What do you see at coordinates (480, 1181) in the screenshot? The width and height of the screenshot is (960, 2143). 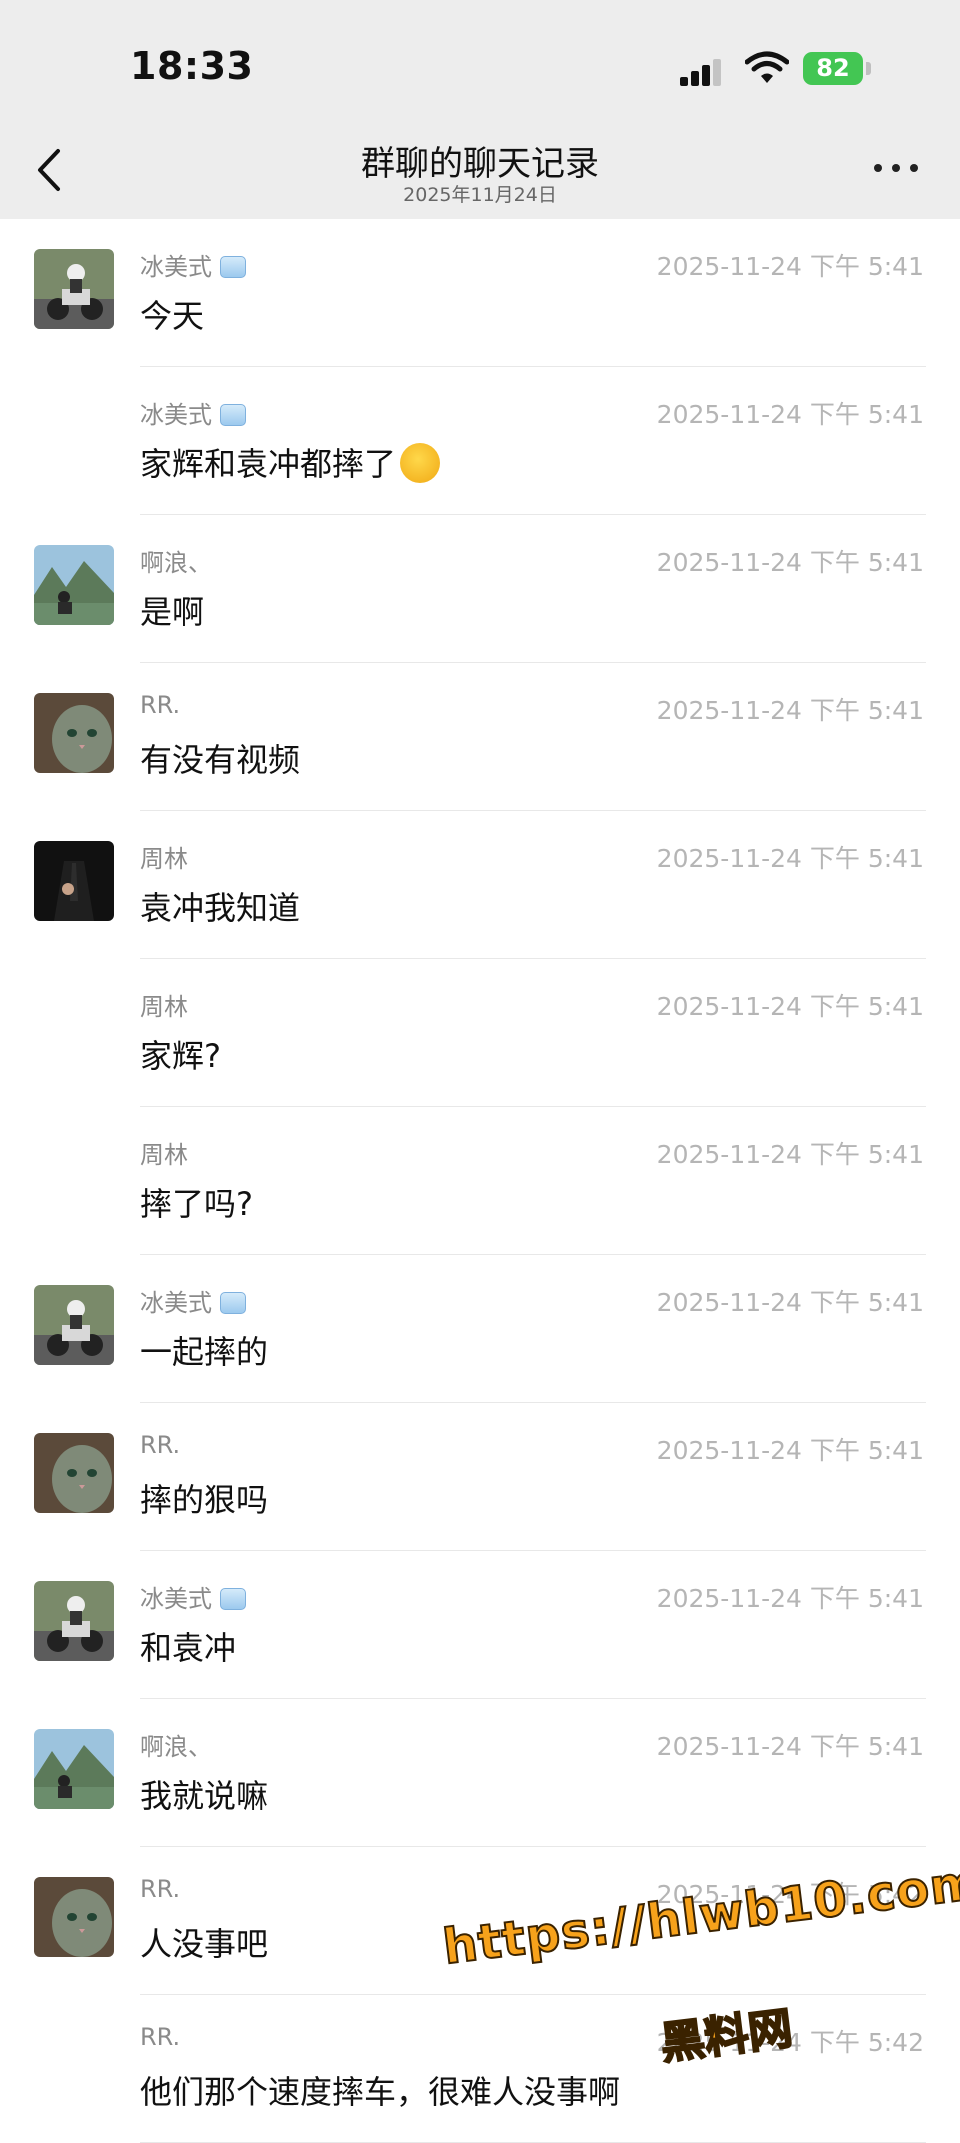 I see `chat-message: 周林 2025-11-24 下午 5:41 摔了吗?` at bounding box center [480, 1181].